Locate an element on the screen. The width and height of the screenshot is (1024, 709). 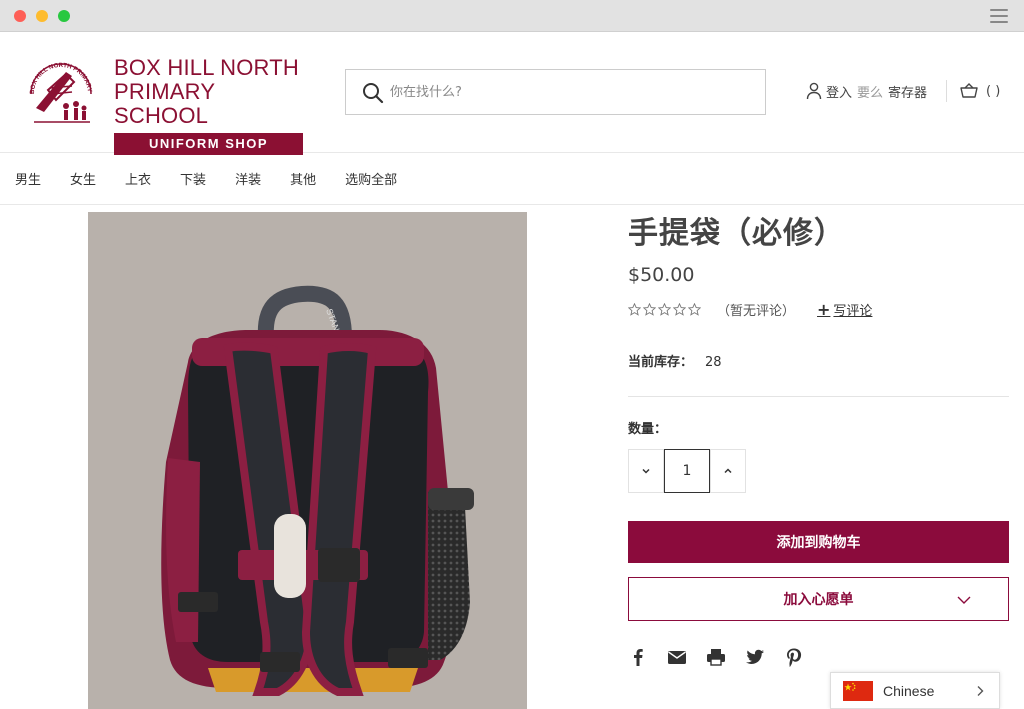
logo-banner: UNIFORM SHOP is located at coordinates (208, 144).